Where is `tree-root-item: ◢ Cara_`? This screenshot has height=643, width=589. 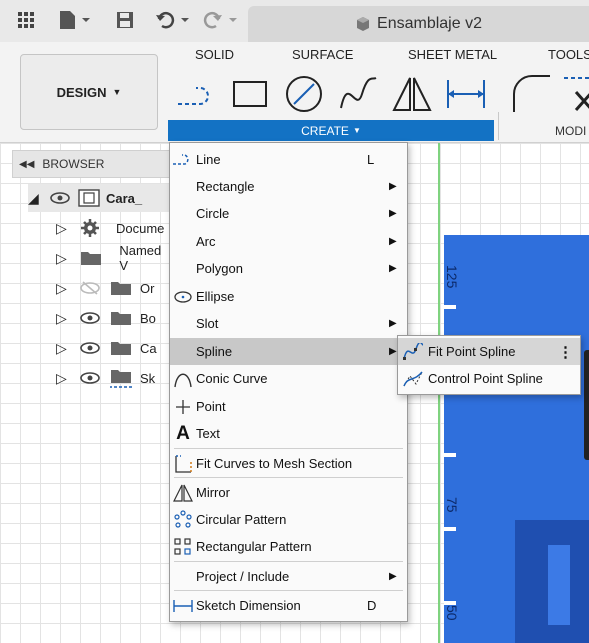 tree-root-item: ◢ Cara_ is located at coordinates (100, 198).